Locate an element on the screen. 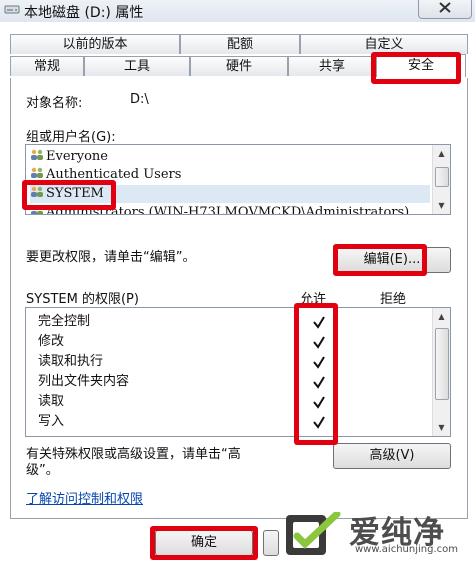 This screenshot has width=475, height=563. advanced-hint-line2: 级”。 is located at coordinates (42, 470).